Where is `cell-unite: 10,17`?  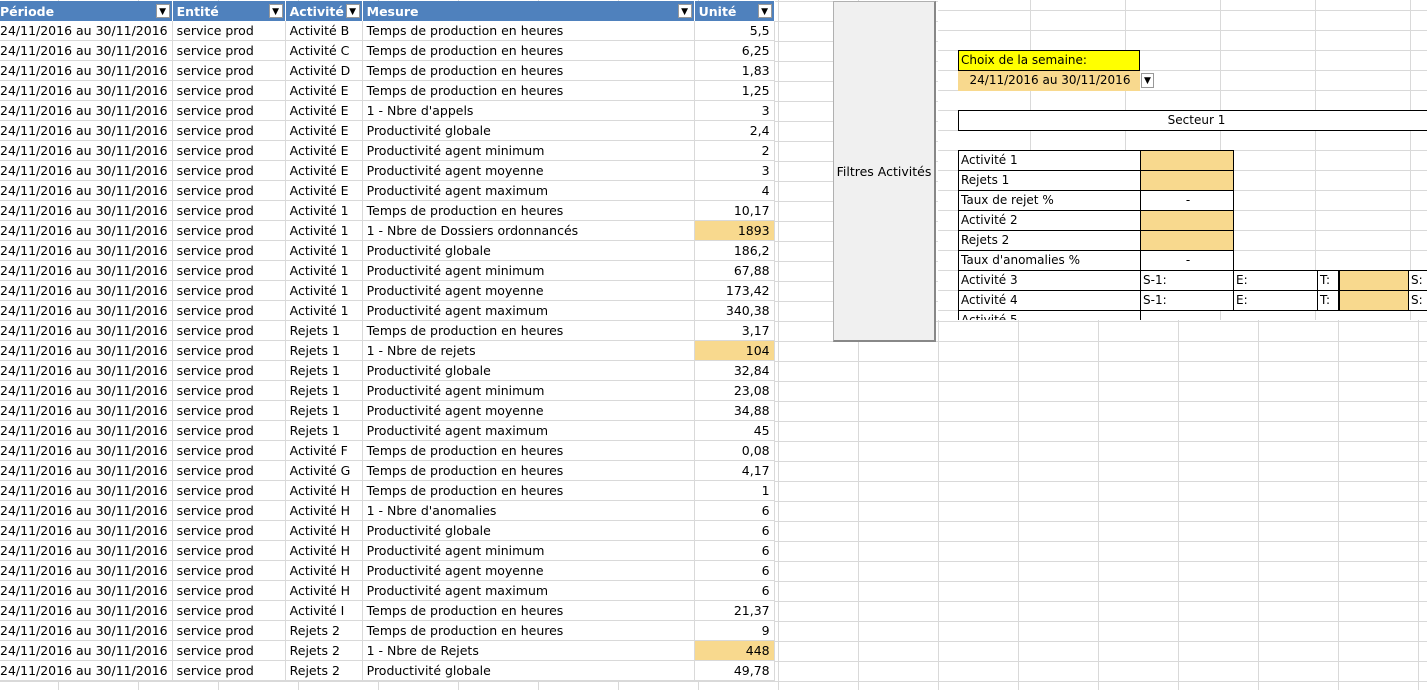
cell-unite: 10,17 is located at coordinates (734, 210).